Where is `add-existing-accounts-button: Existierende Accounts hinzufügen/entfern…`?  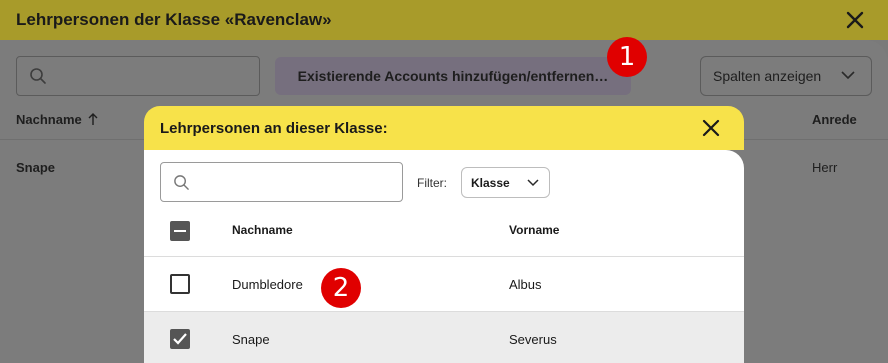
add-existing-accounts-button: Existierende Accounts hinzufügen/entfern… is located at coordinates (453, 76).